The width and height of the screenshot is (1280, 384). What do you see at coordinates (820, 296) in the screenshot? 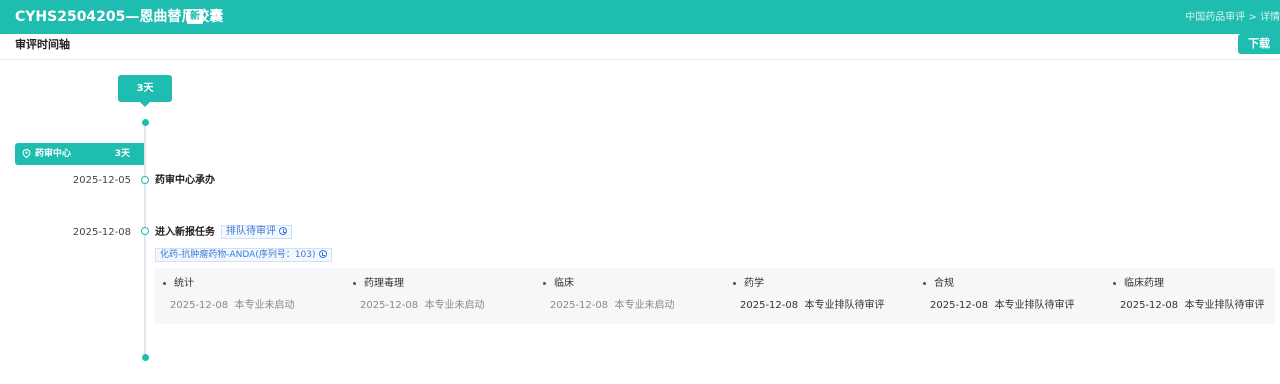
I see `specialty-item: 药学 2025-12-08 本专业排队待审评` at bounding box center [820, 296].